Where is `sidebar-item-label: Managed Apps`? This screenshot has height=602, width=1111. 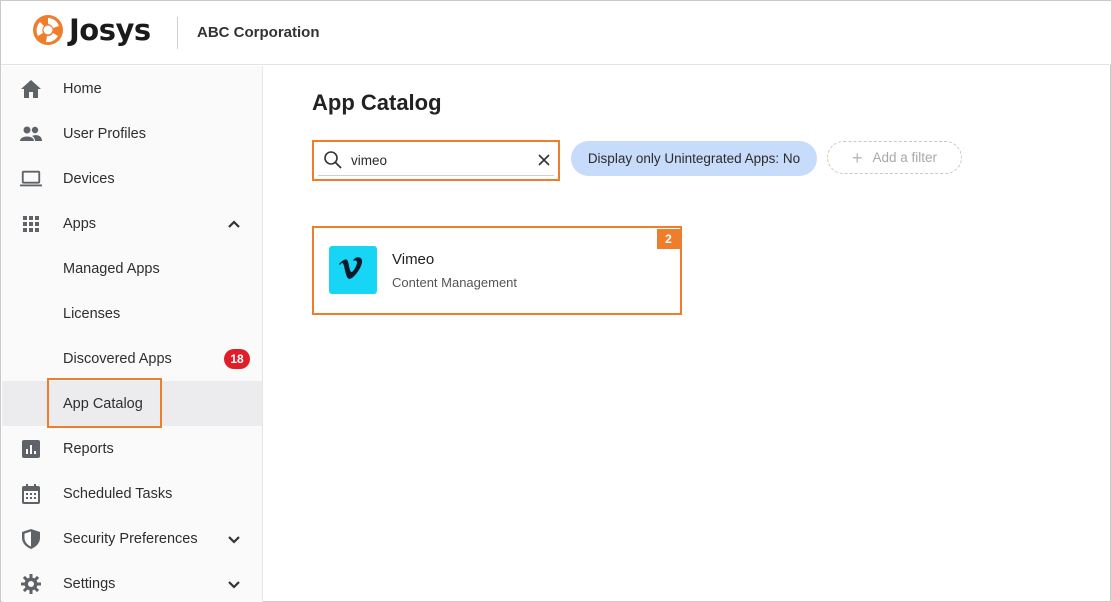
sidebar-item-label: Managed Apps is located at coordinates (111, 268).